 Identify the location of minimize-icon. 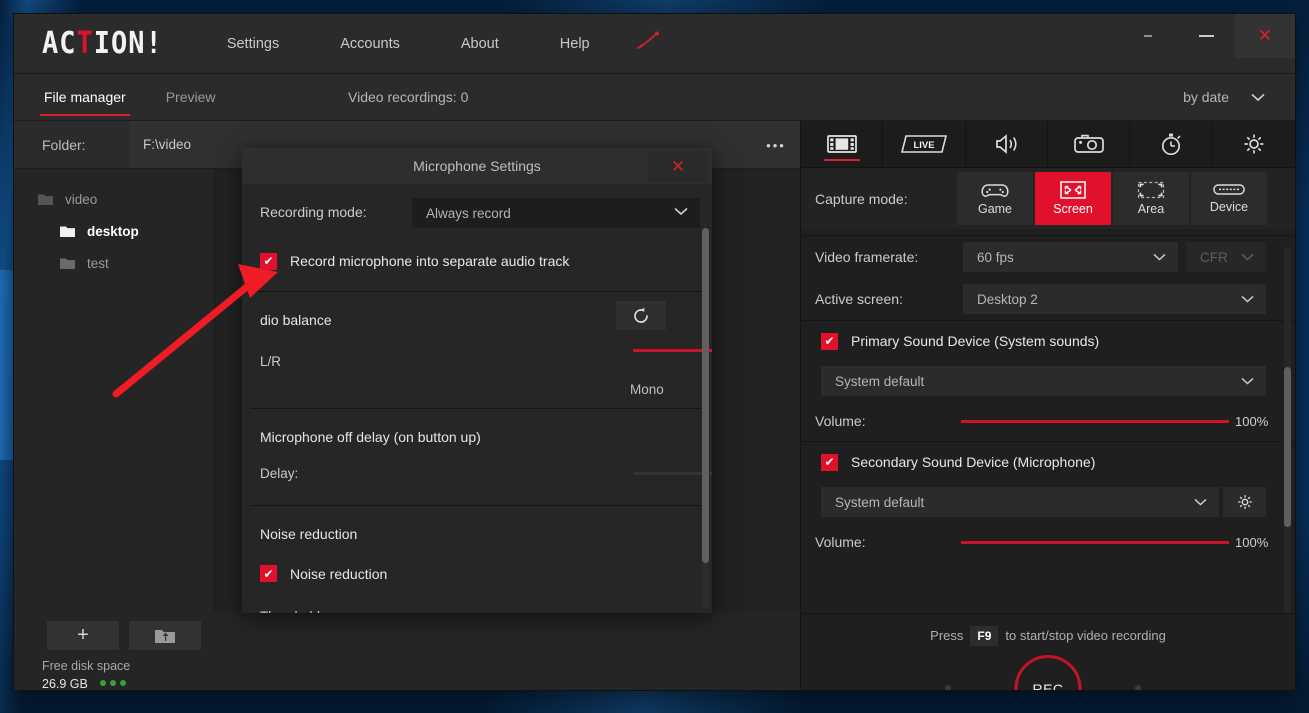
(1206, 36).